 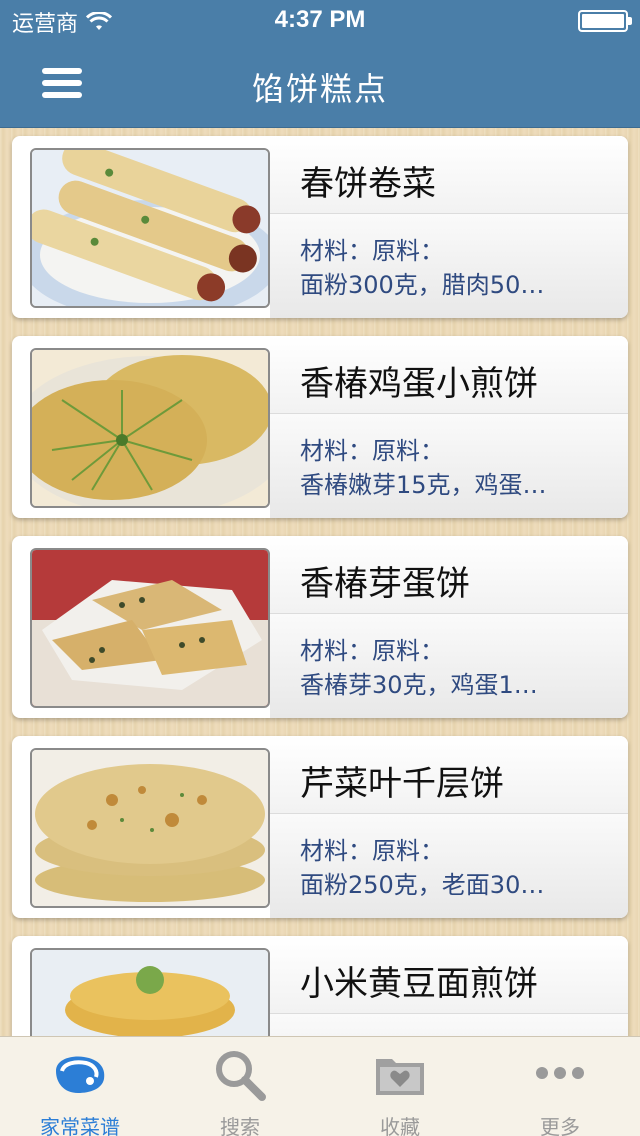 What do you see at coordinates (400, 1125) in the screenshot?
I see `tab-label: 收藏` at bounding box center [400, 1125].